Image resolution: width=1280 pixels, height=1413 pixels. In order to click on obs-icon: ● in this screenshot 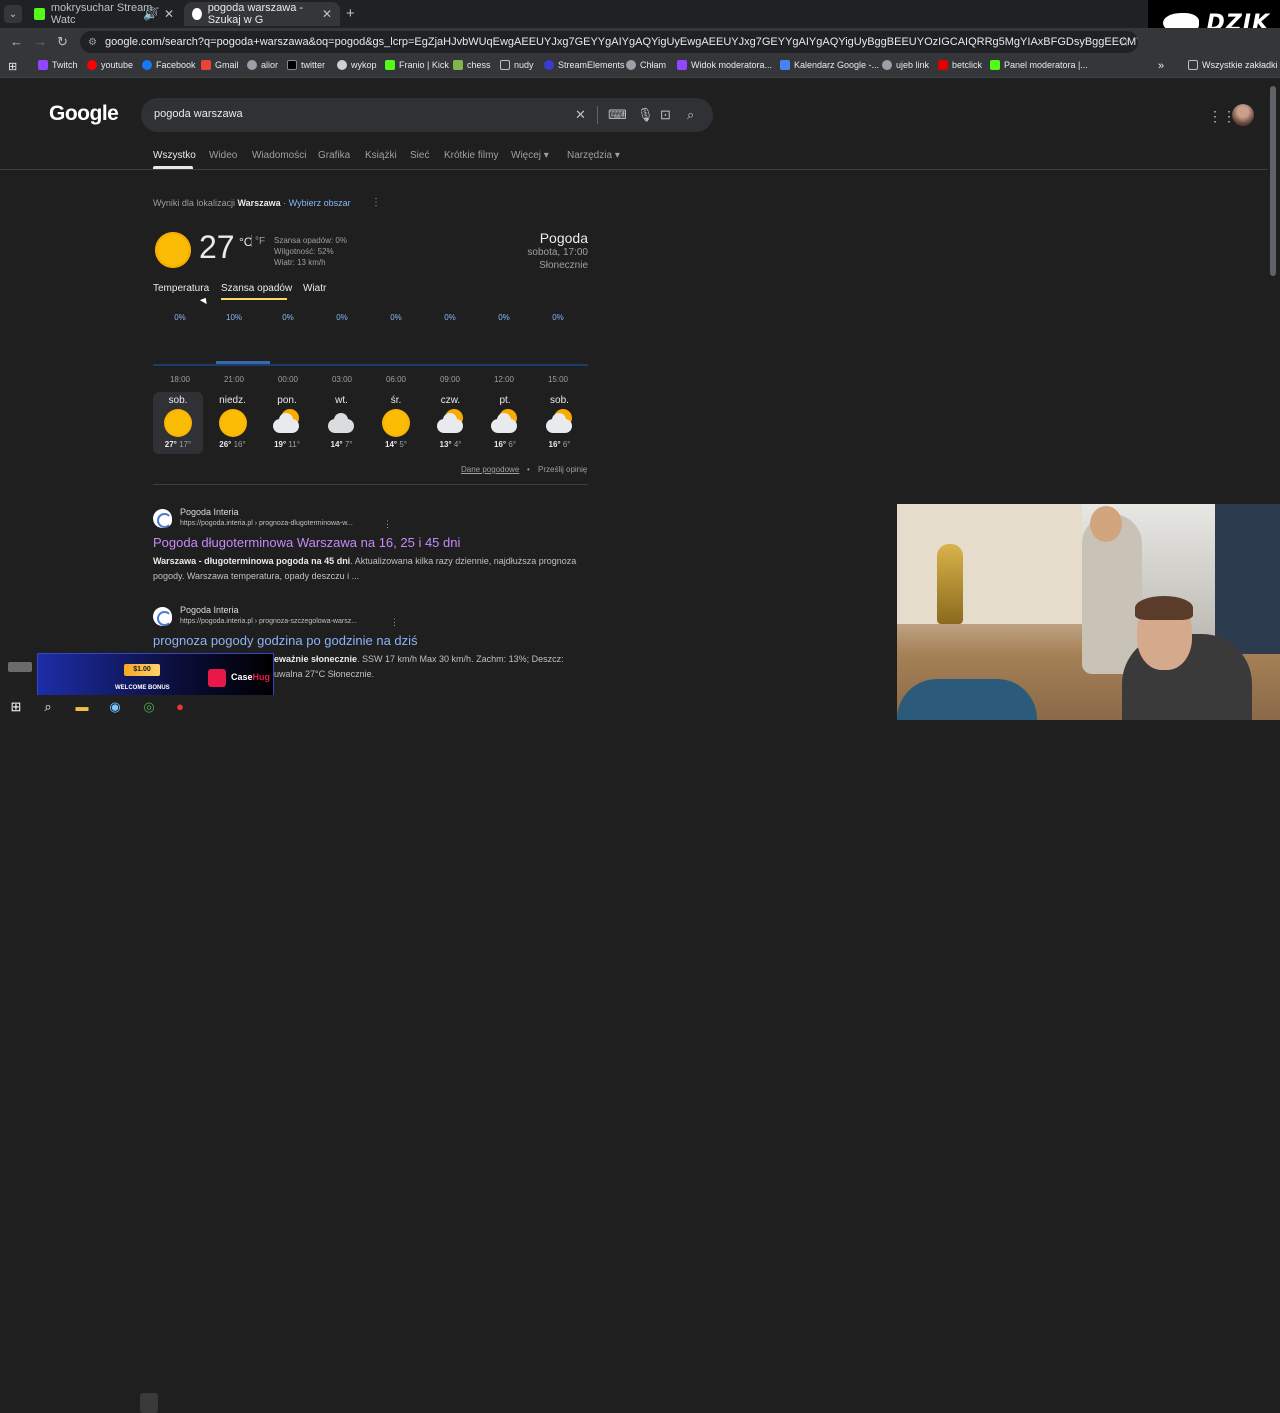, I will do `click(180, 707)`.